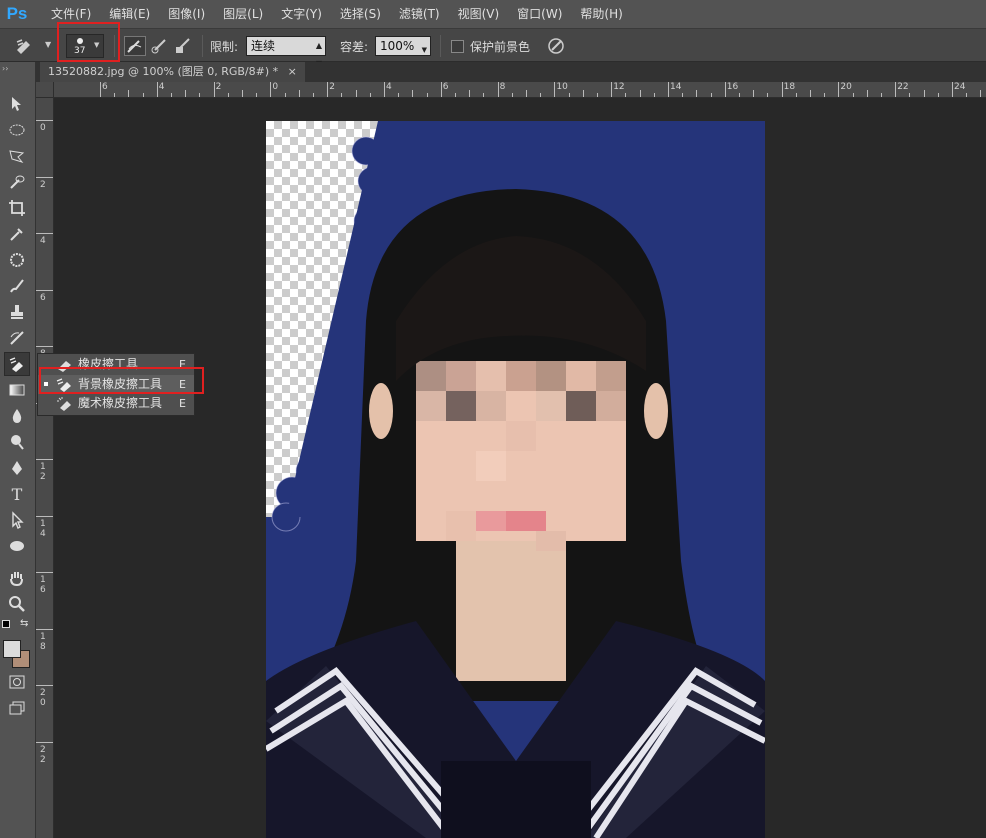 The image size is (986, 838). Describe the element at coordinates (511, 72) in the screenshot. I see `document-tabs: 13520882.jpg @ 100% (图层 0, RGB/8#) * ×` at that location.